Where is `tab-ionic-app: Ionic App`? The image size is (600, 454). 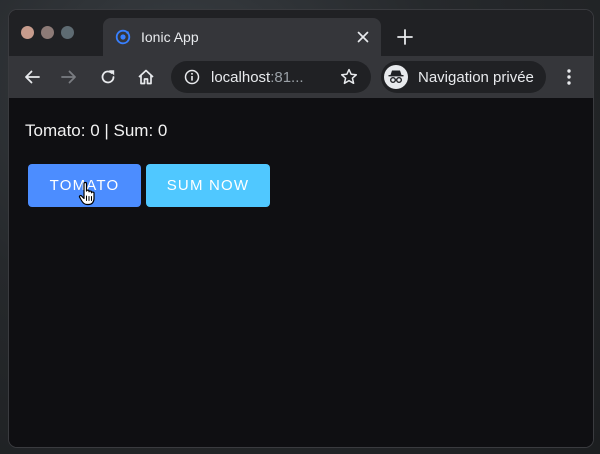 tab-ionic-app: Ionic App is located at coordinates (242, 37).